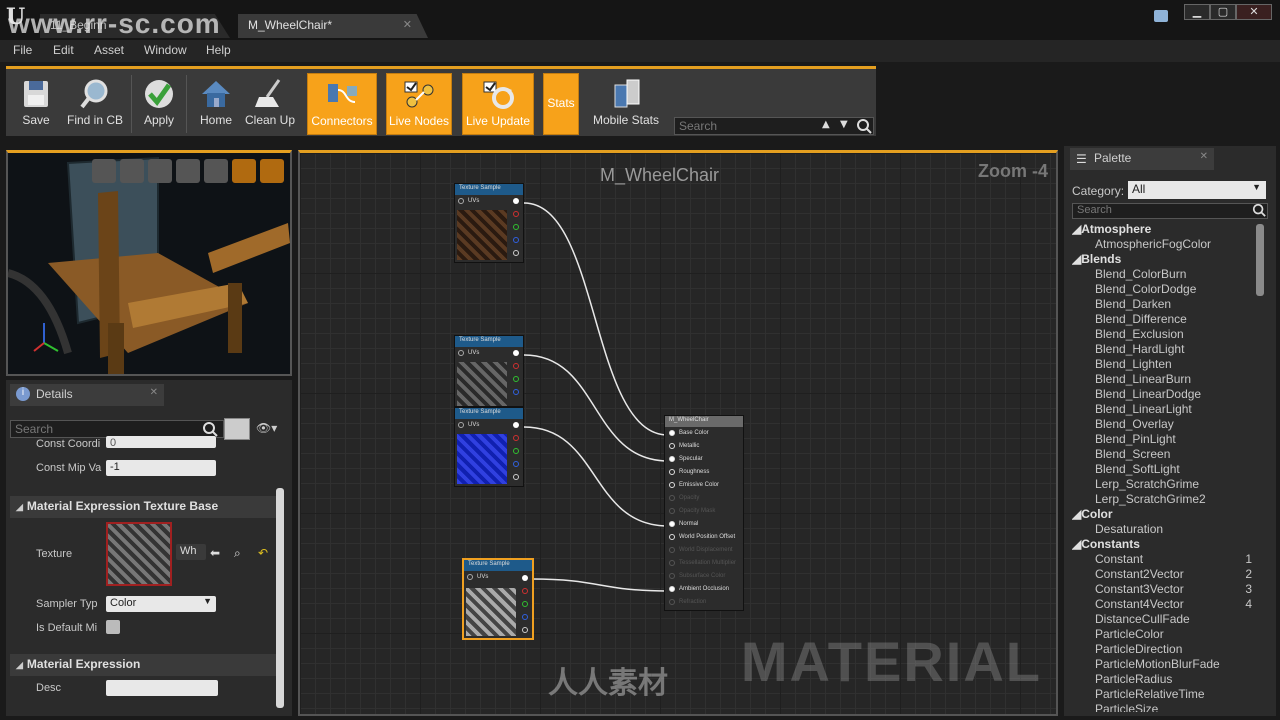  What do you see at coordinates (704, 550) in the screenshot?
I see `result-pin: World Displacement` at bounding box center [704, 550].